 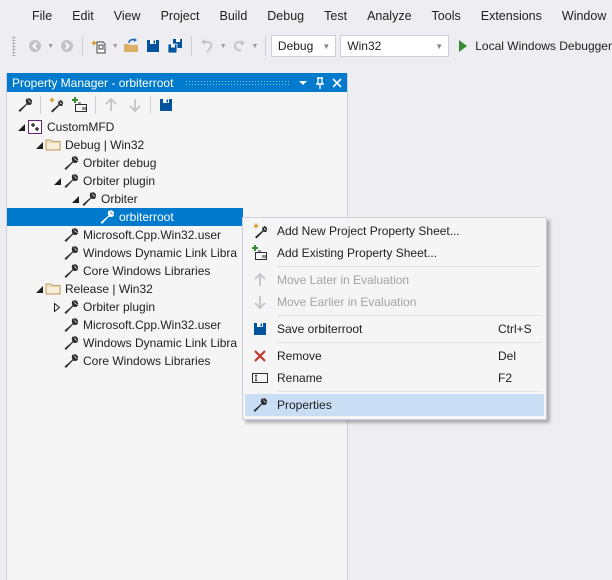 What do you see at coordinates (395, 46) in the screenshot?
I see `solution-platform-select: Win32 ▼` at bounding box center [395, 46].